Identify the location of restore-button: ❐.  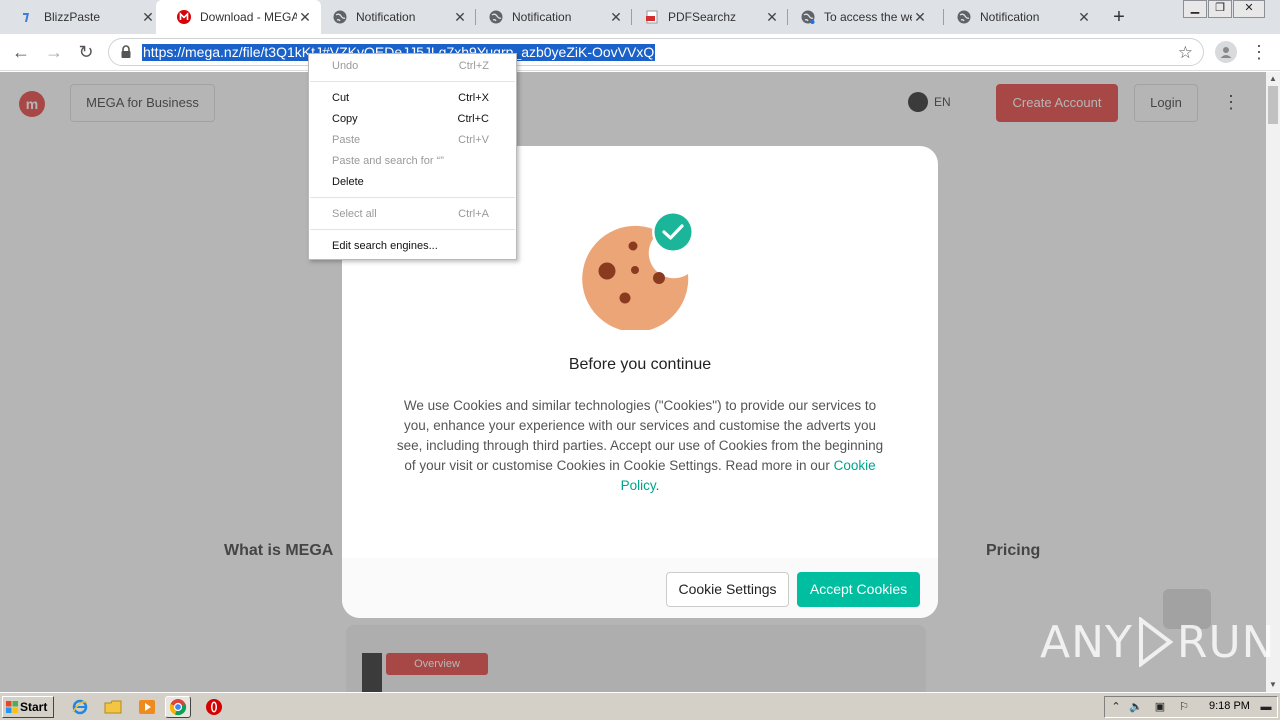
(1220, 9).